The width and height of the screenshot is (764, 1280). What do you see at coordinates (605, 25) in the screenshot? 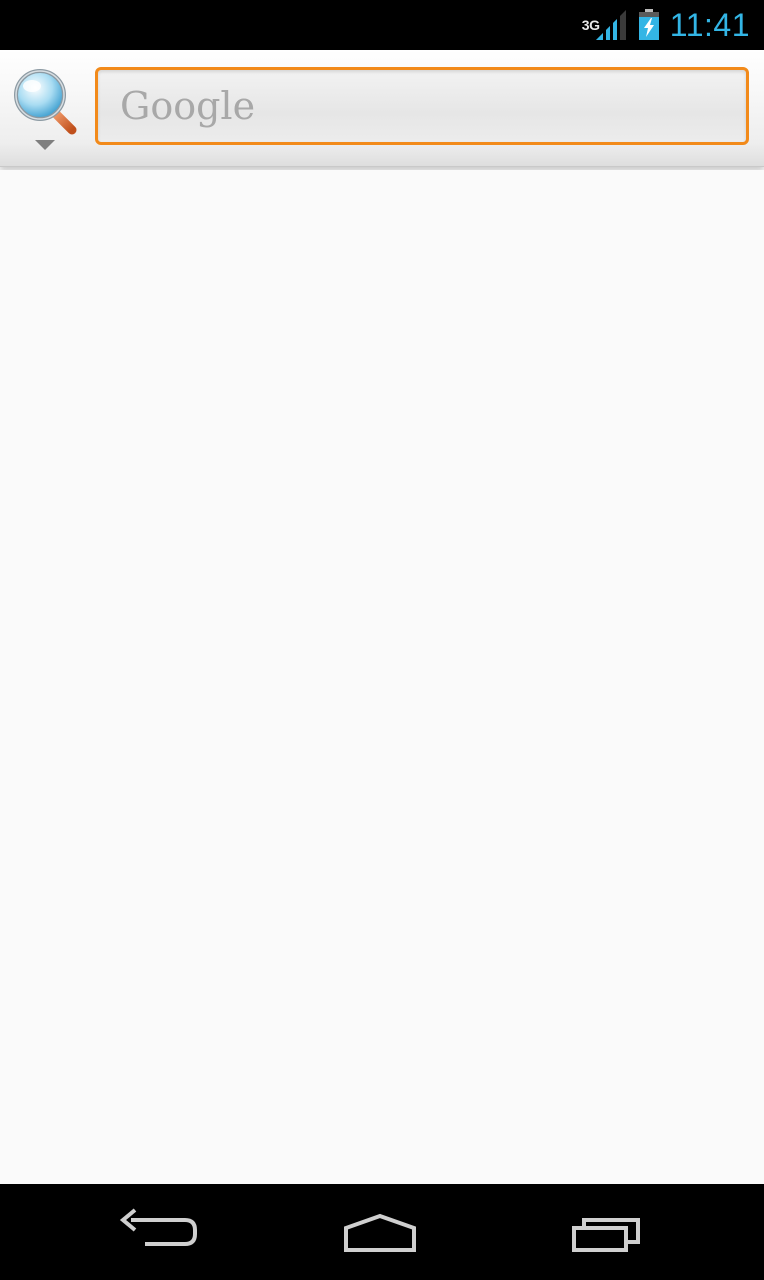
I see `signal-icon: 3G` at bounding box center [605, 25].